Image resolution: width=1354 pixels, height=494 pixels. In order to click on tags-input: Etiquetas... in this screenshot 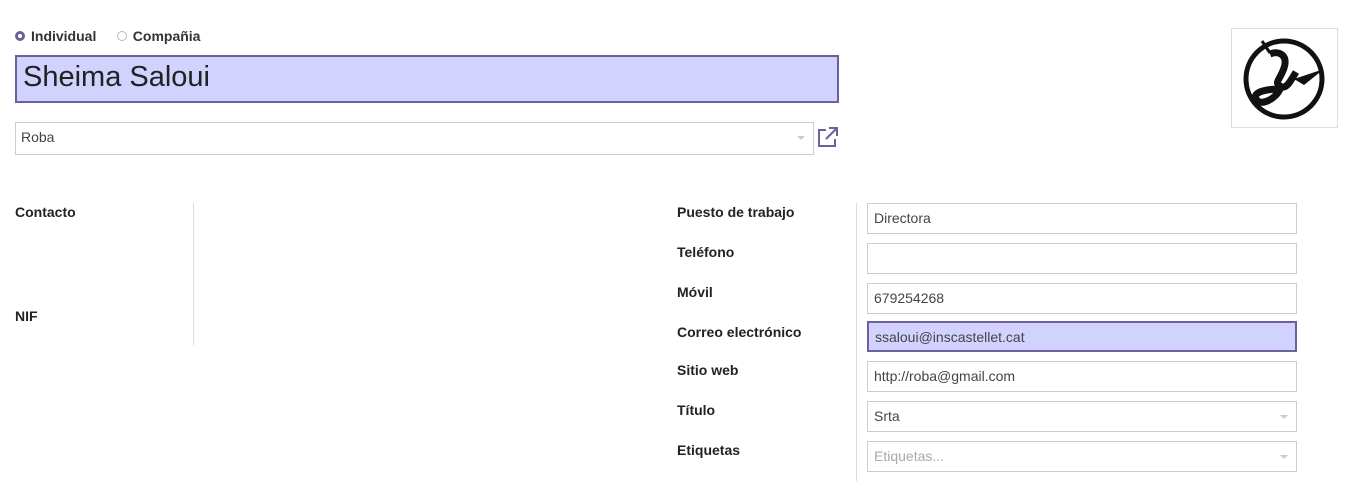, I will do `click(1082, 456)`.